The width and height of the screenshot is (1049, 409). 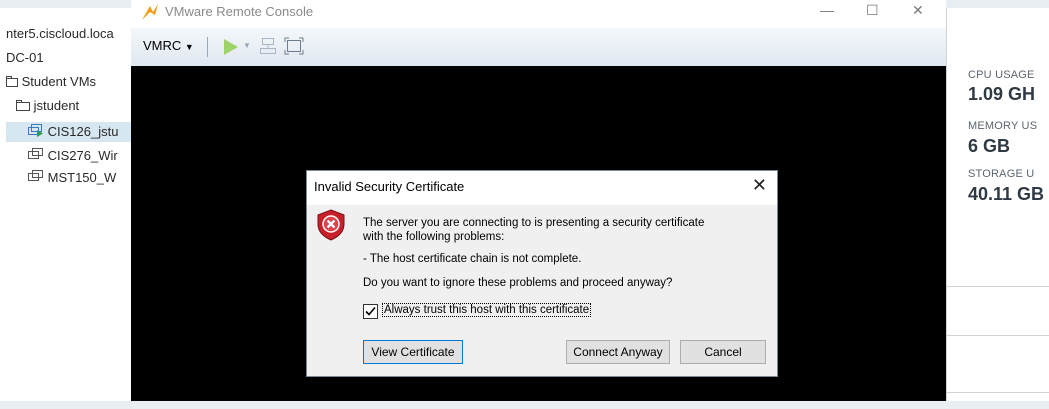 I want to click on maximize-button: ☐, so click(x=872, y=10).